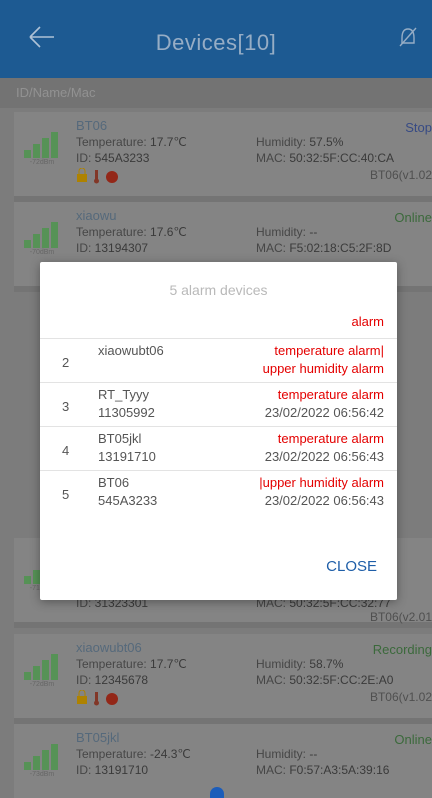 The height and width of the screenshot is (798, 432). I want to click on alarm-device-id: 545A3233, so click(128, 500).